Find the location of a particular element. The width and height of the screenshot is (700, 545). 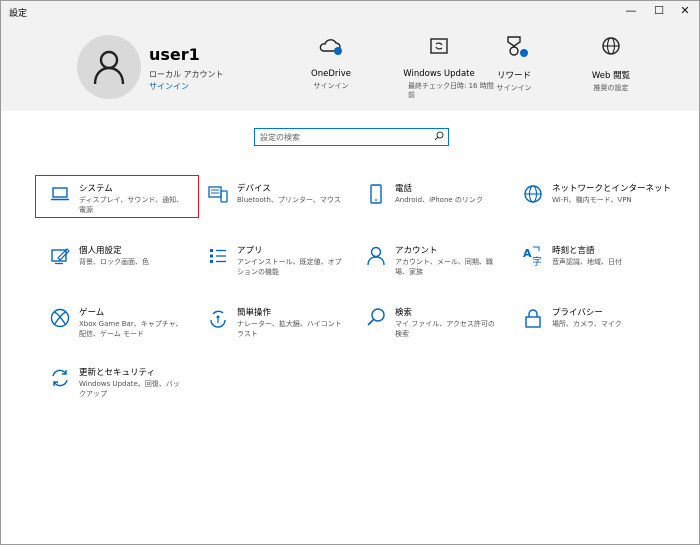

time-language-icon: A 字 is located at coordinates (532, 256).